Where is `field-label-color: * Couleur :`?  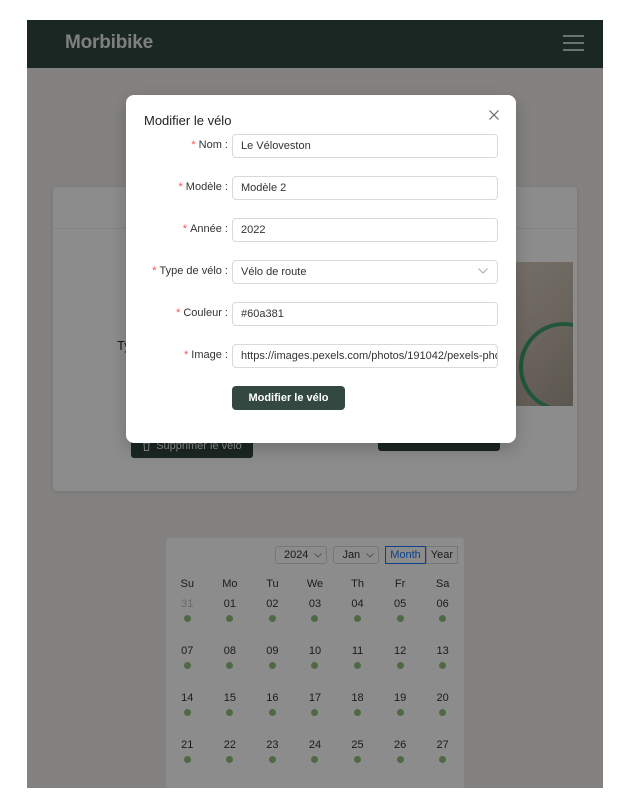
field-label-color: * Couleur : is located at coordinates (202, 313).